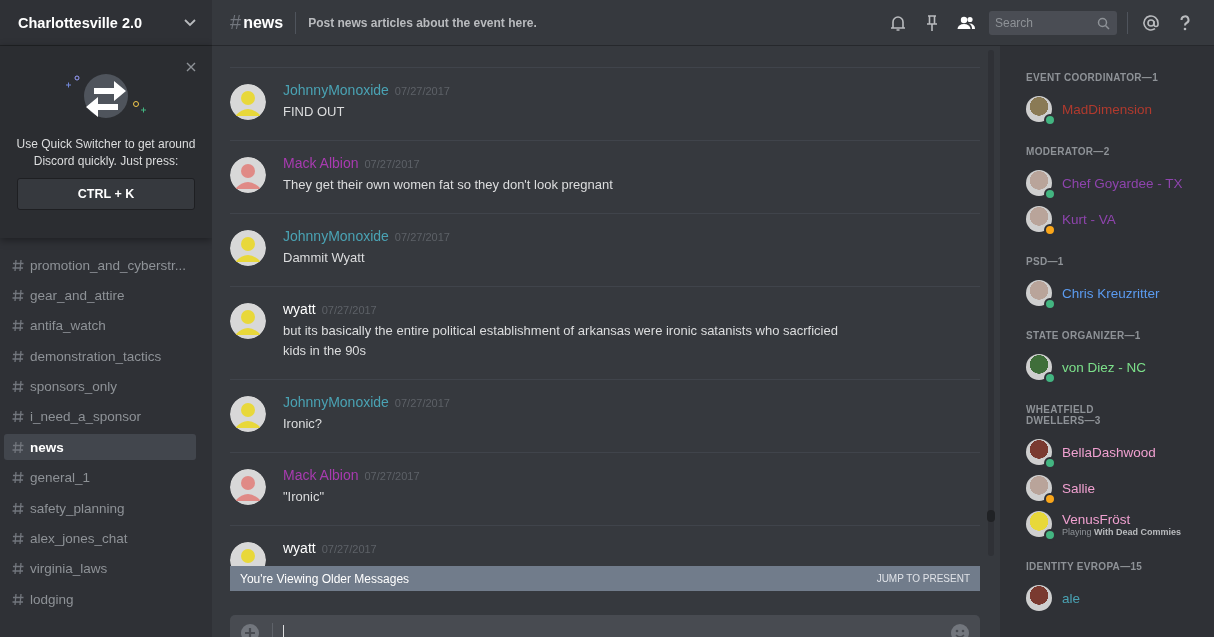  Describe the element at coordinates (100, 356) in the screenshot. I see `channel-item: demonstration_tactics` at that location.